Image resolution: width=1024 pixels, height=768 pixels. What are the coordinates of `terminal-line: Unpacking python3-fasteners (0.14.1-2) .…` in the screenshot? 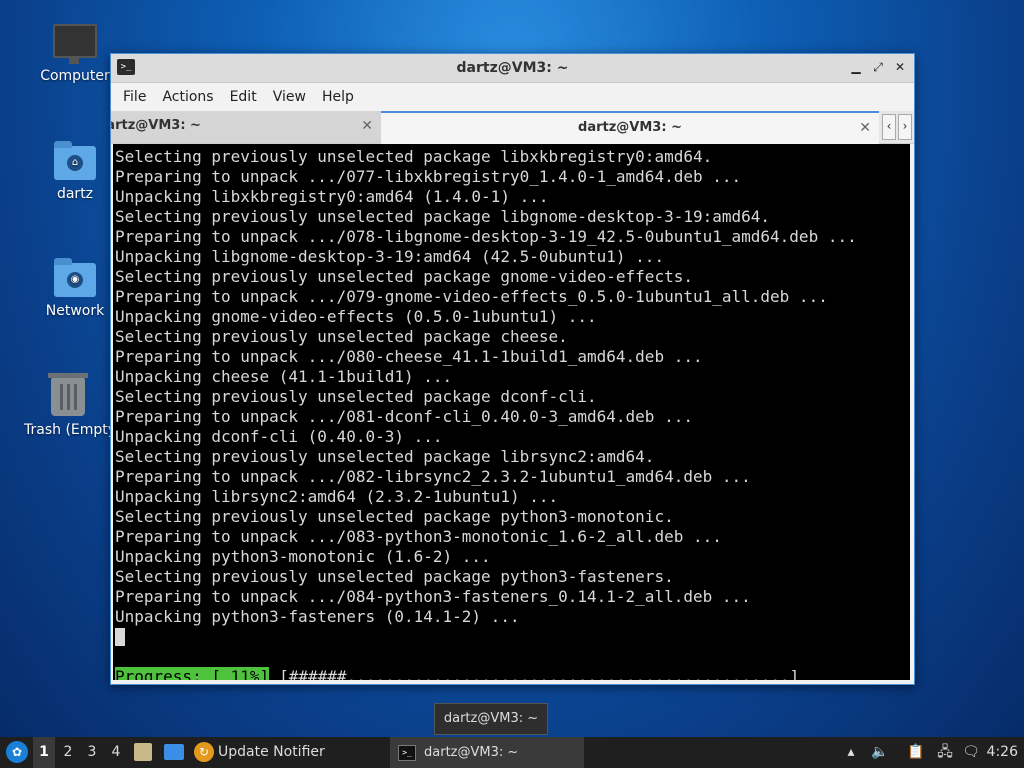 It's located at (317, 616).